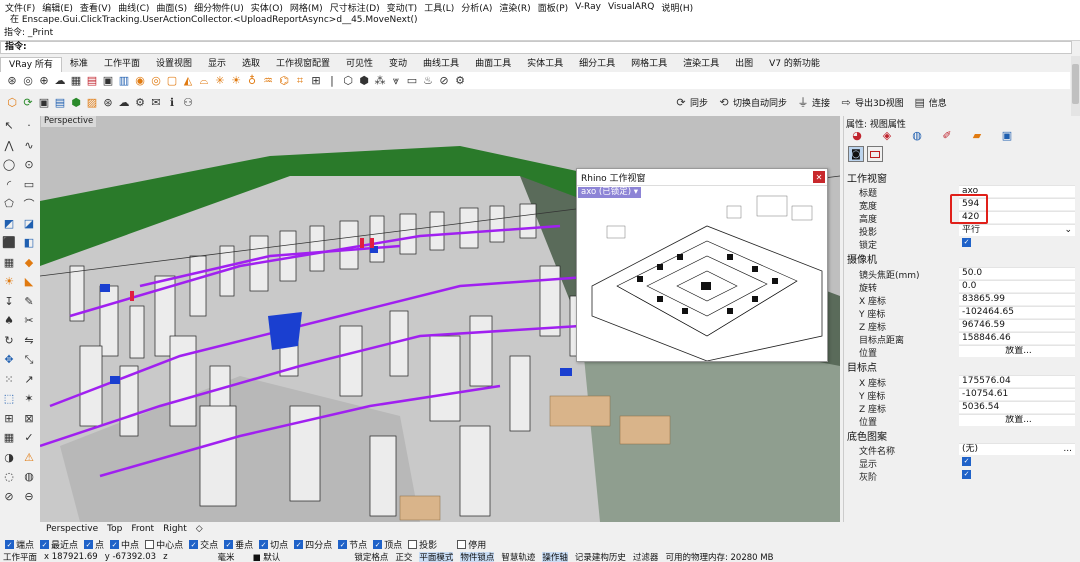 The image size is (1080, 562). Describe the element at coordinates (1017, 230) in the screenshot. I see `projection-select: 平行 ⌄` at that location.